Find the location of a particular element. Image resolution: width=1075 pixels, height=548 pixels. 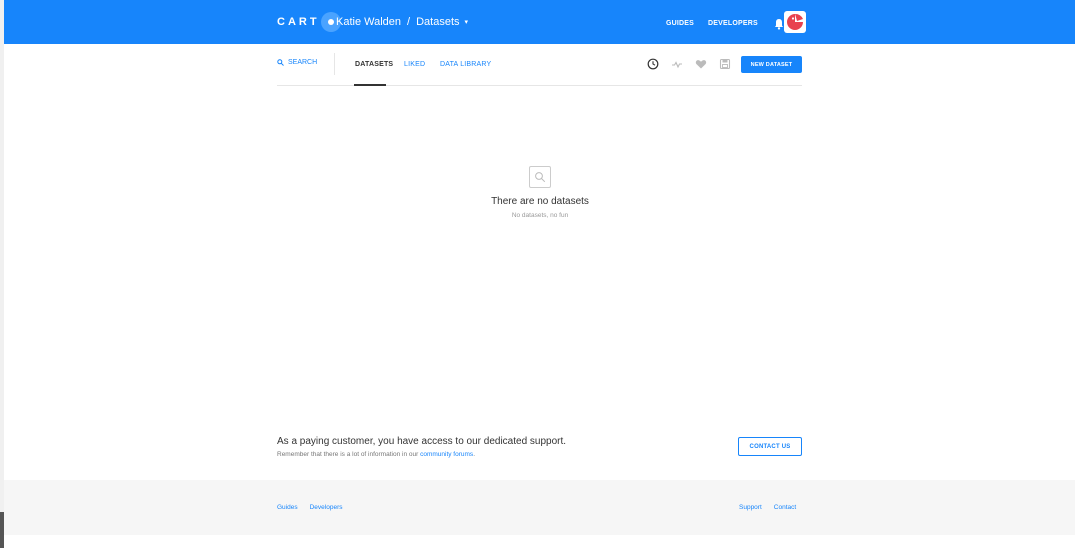

divider is located at coordinates (334, 64).